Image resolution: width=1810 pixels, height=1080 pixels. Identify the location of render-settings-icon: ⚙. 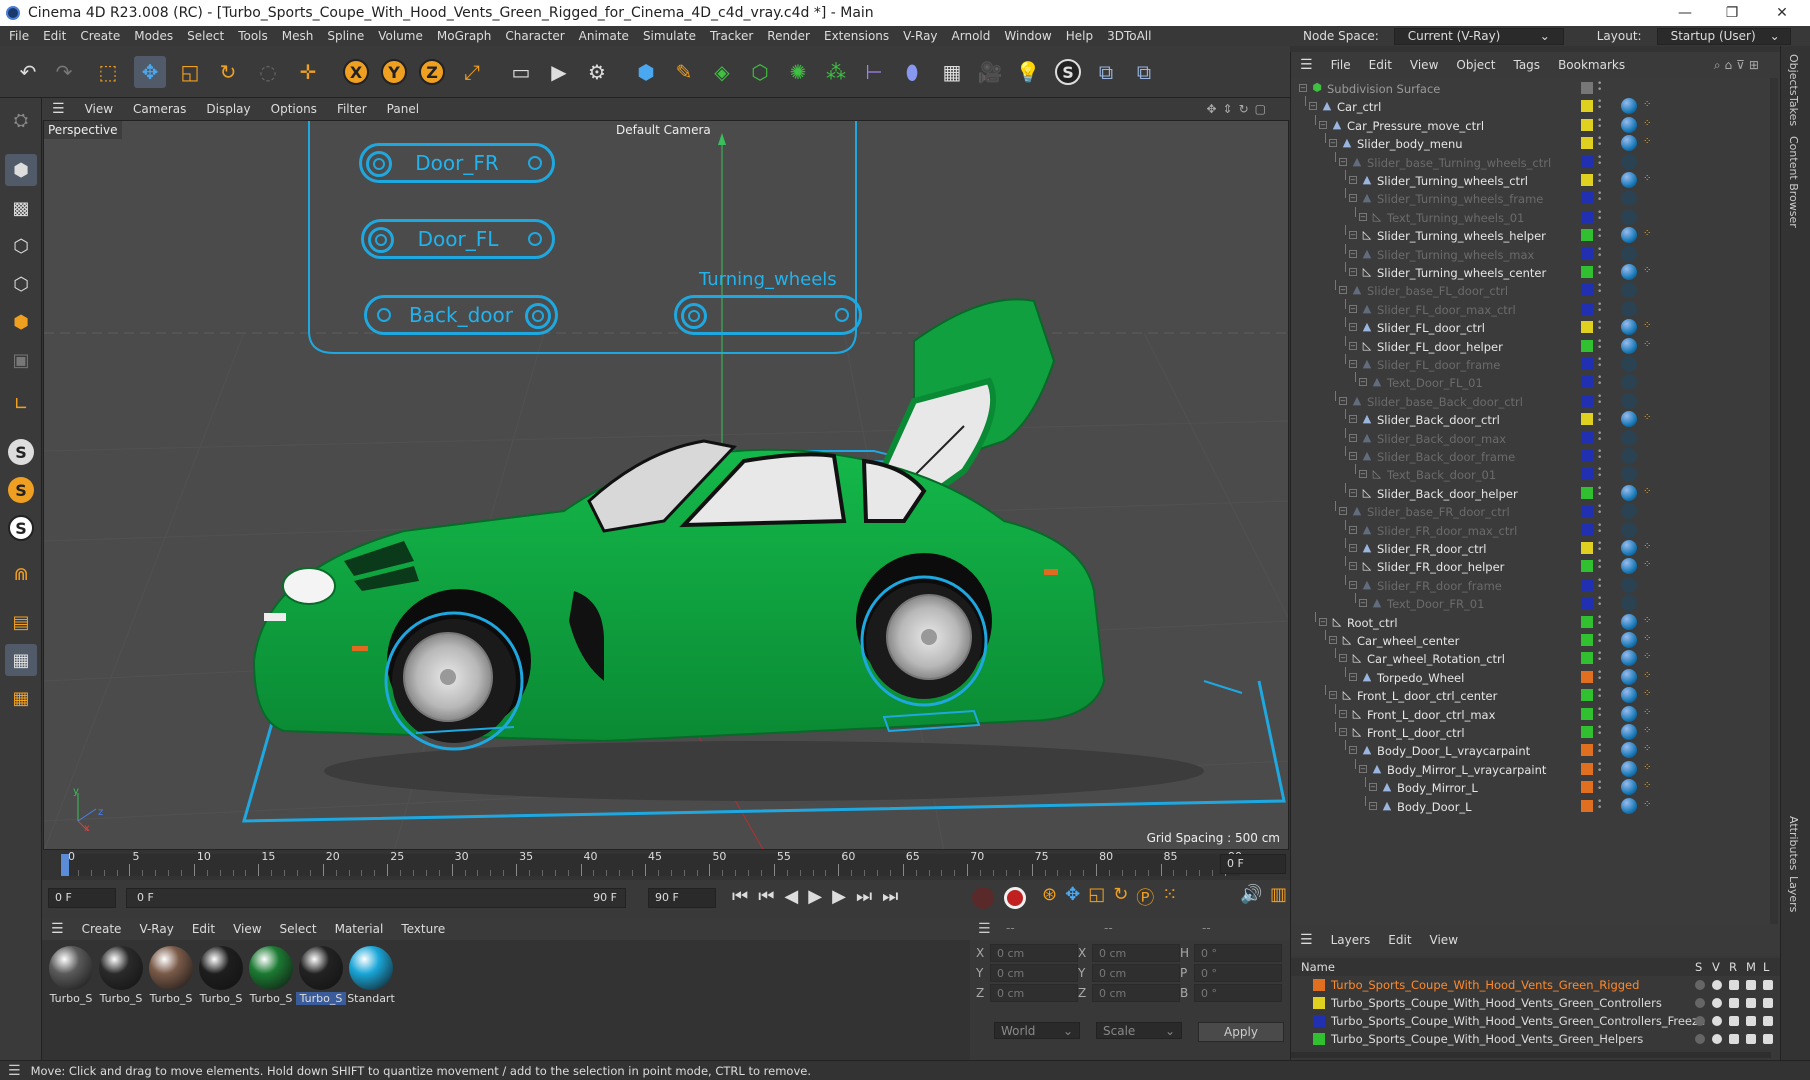
(597, 72).